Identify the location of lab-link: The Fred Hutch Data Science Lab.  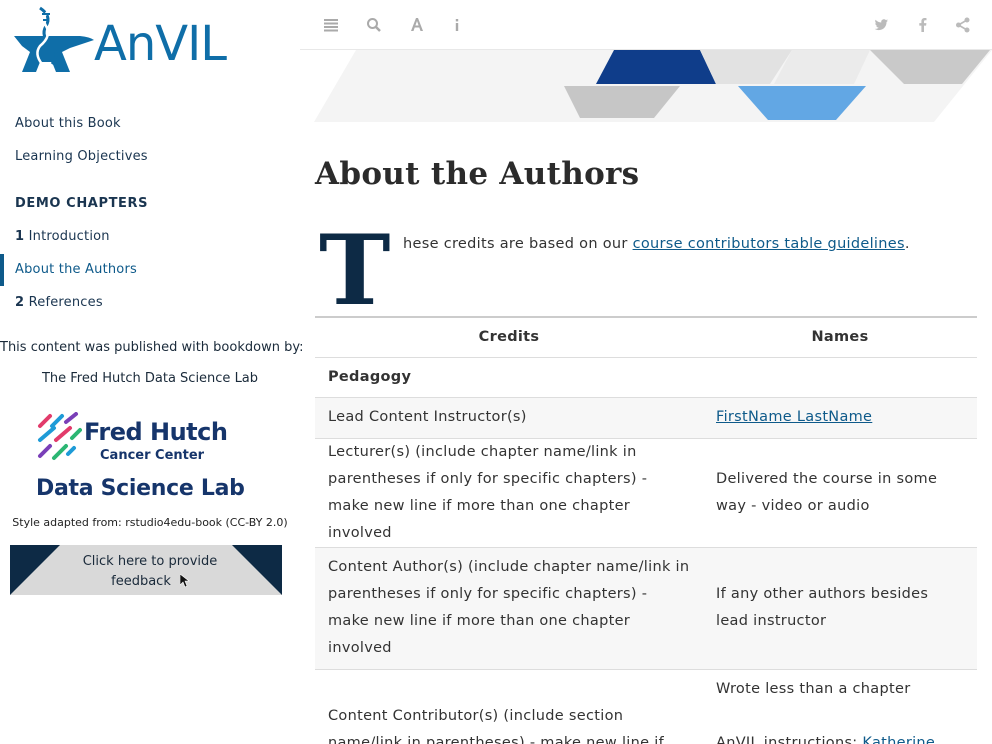
(150, 378).